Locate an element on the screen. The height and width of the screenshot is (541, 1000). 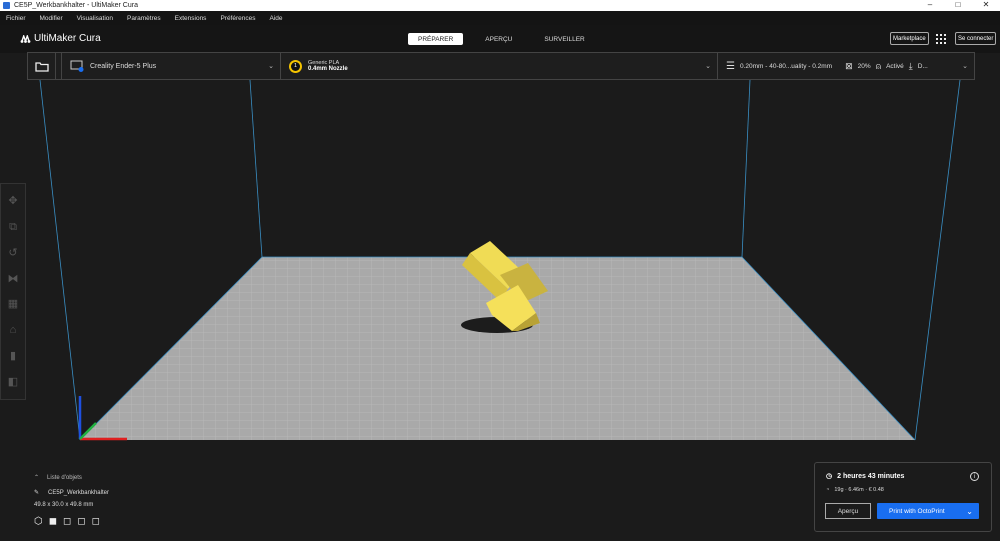
material-selector: 1 Generic PLA 0.4mm Nozzle ⌄ is located at coordinates (499, 66).